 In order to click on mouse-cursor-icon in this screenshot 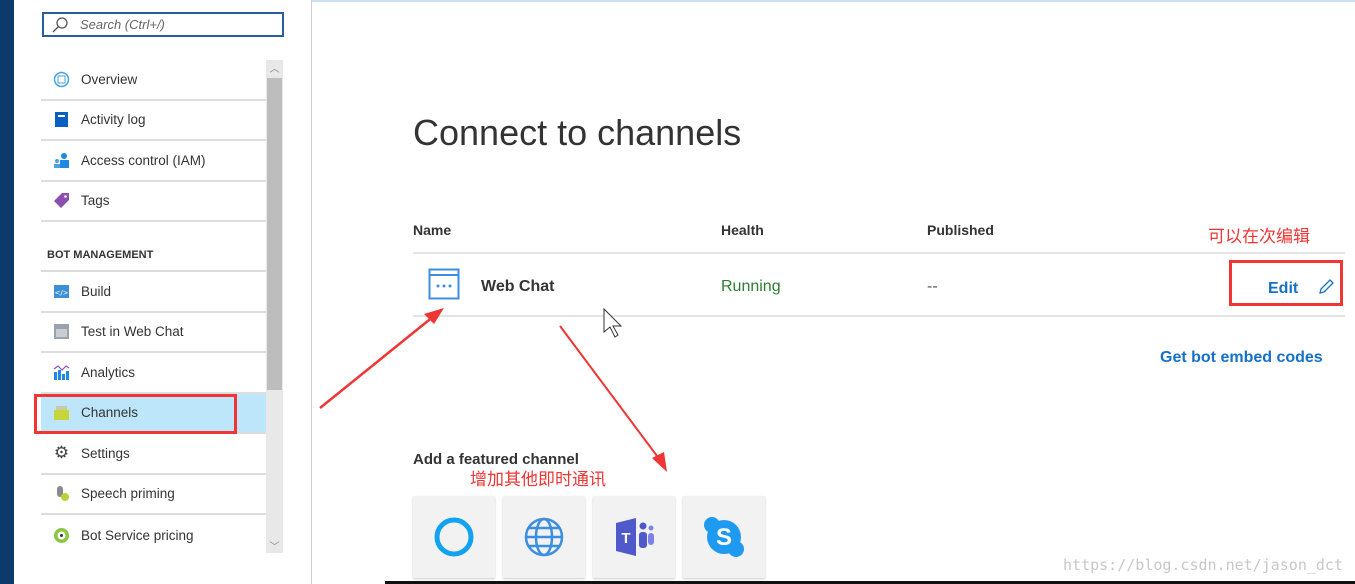, I will do `click(613, 322)`.